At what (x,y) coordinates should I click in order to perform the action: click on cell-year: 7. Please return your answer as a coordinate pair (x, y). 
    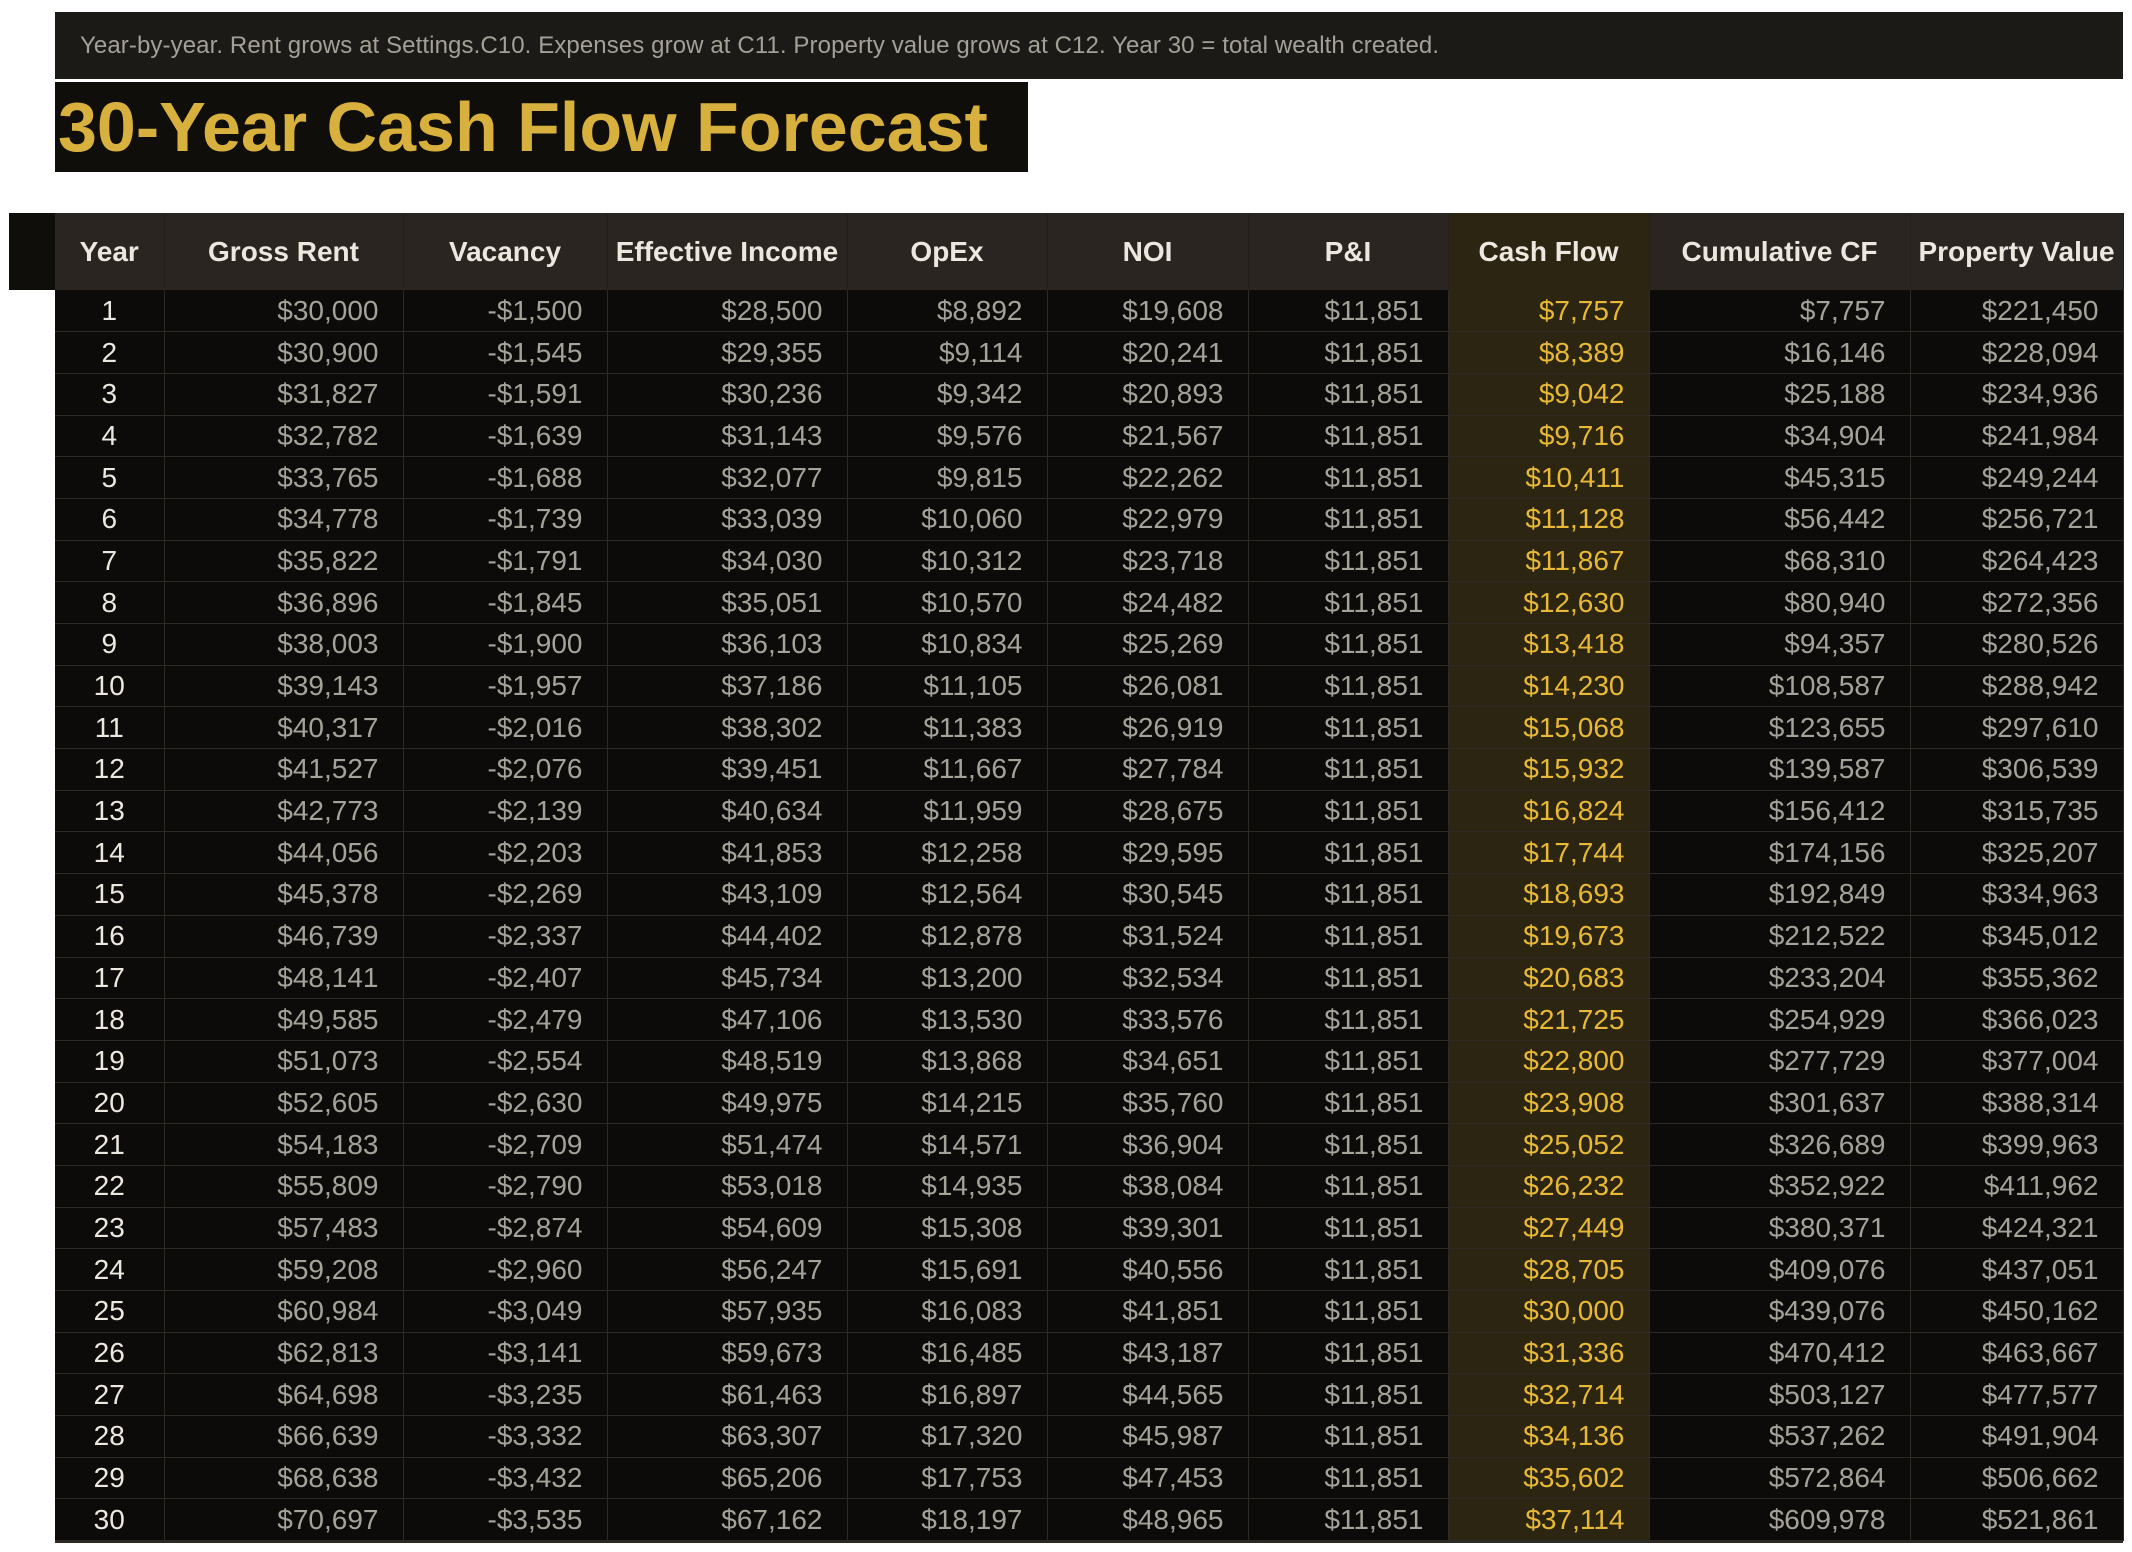
    Looking at the image, I should click on (110, 561).